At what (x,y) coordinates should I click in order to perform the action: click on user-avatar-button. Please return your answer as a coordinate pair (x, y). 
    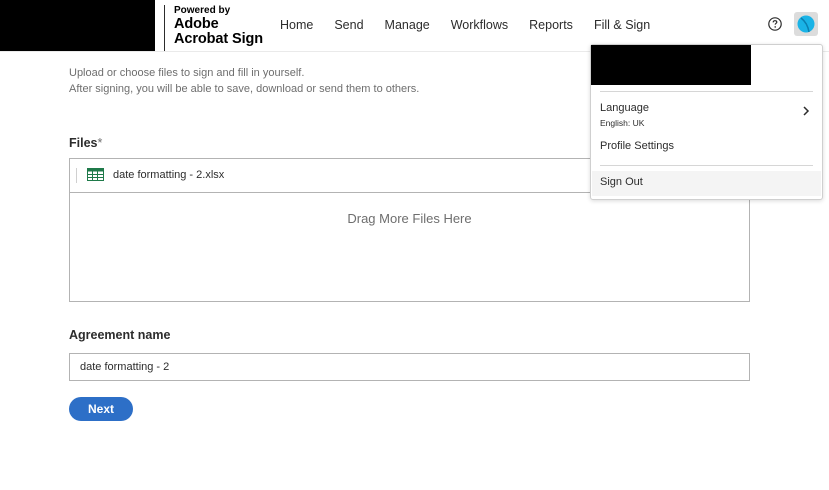
    Looking at the image, I should click on (806, 24).